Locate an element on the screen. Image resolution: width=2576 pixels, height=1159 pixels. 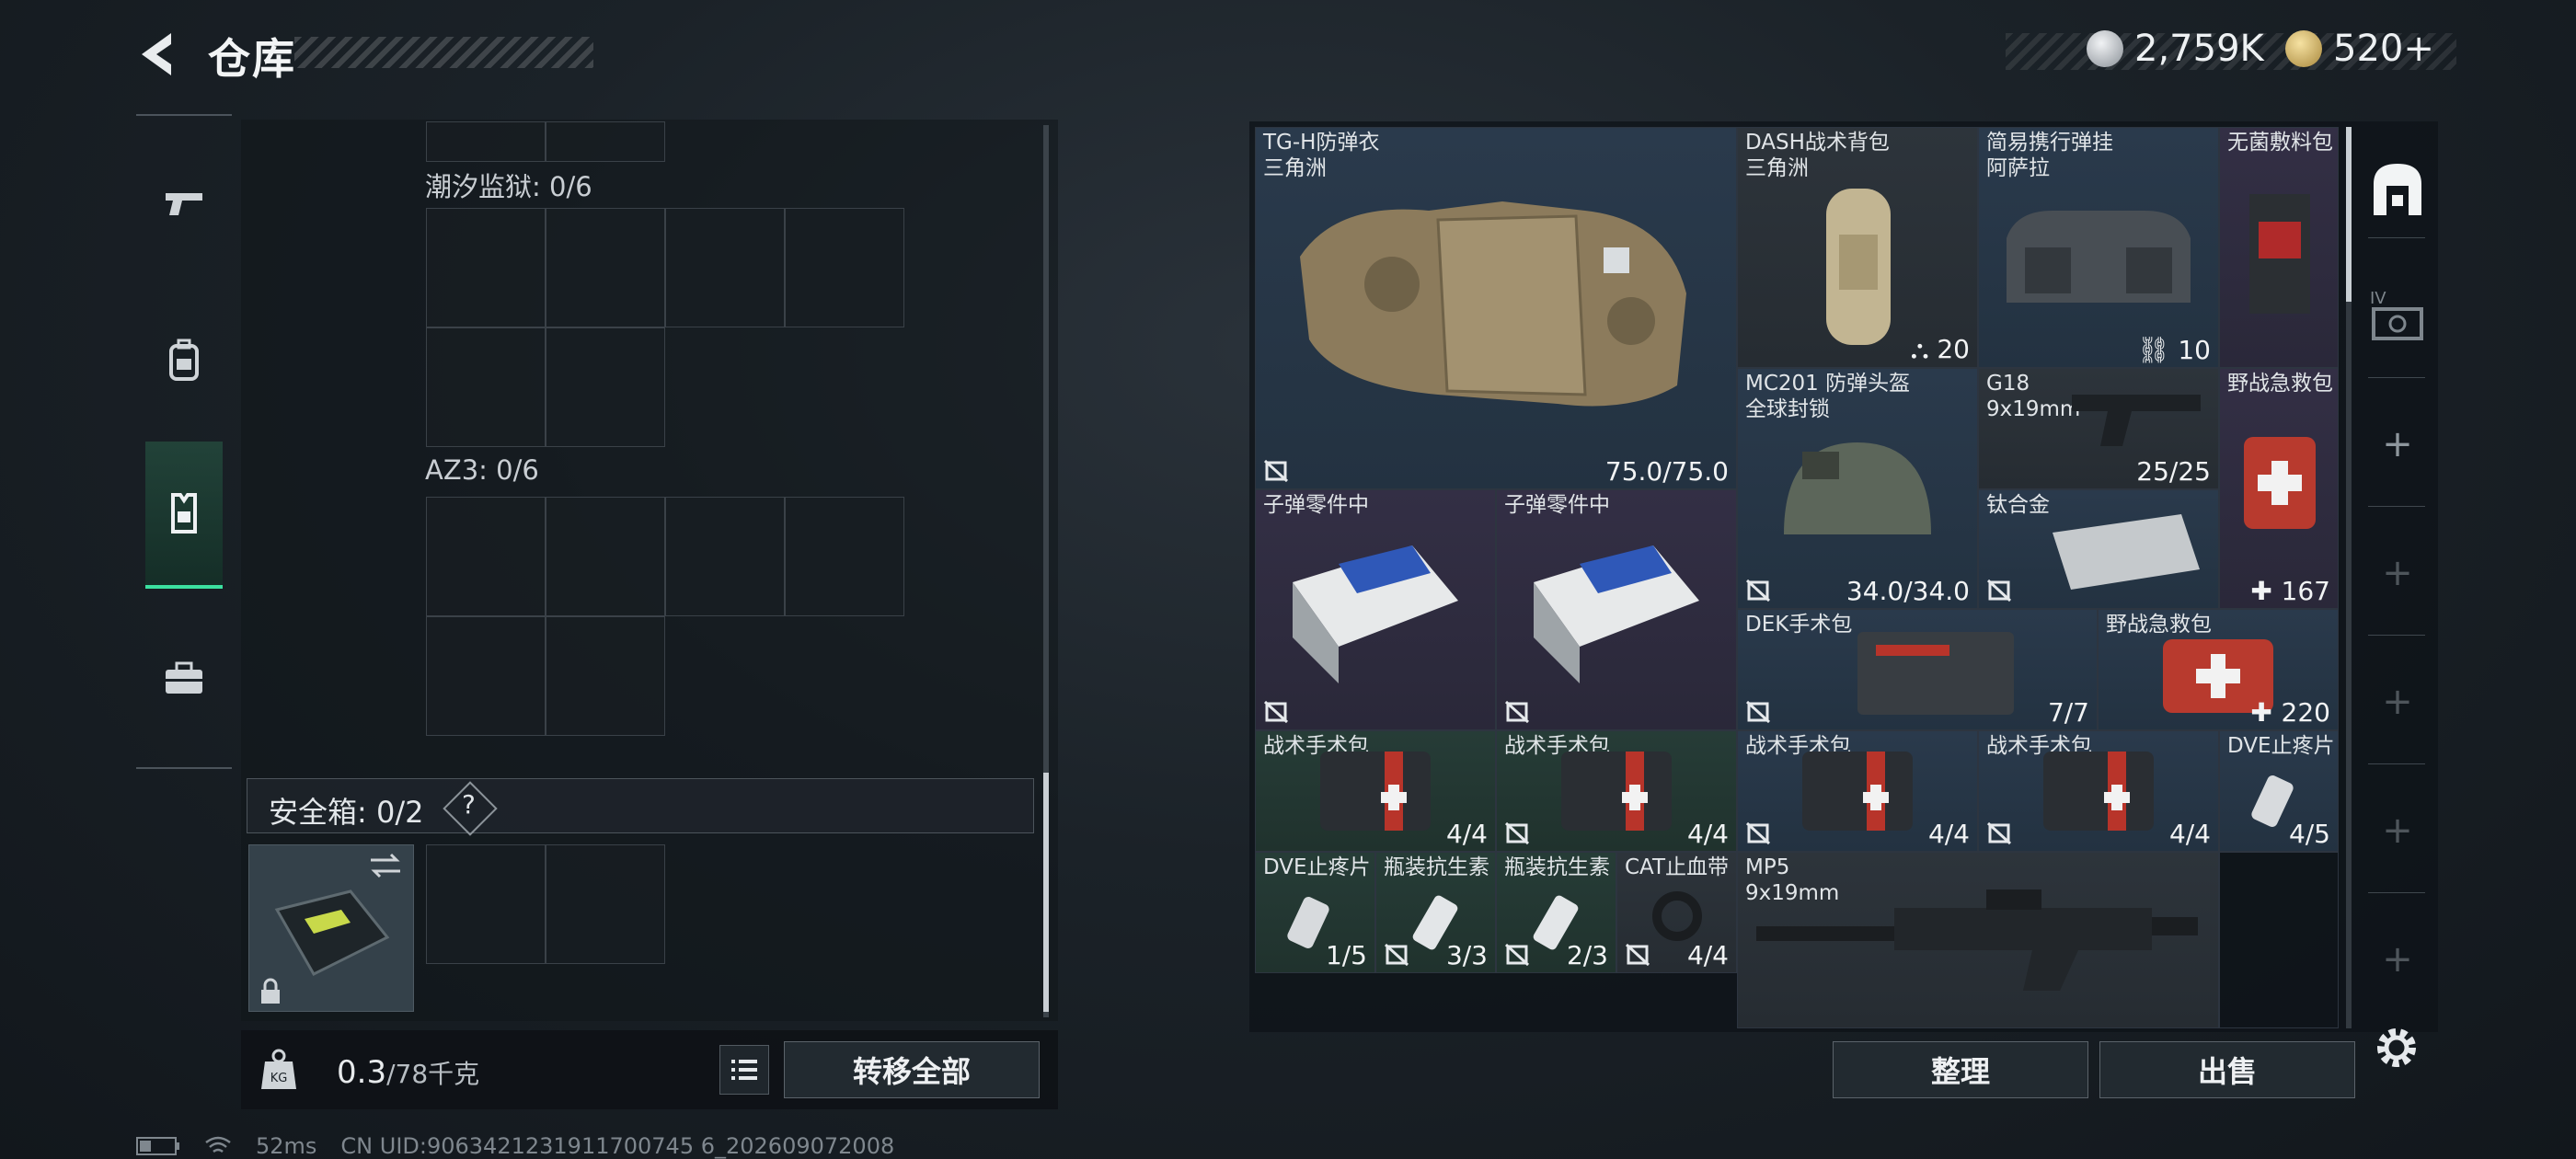
item-sterile-dressing: 无菌敷料包 is located at coordinates (2279, 247).